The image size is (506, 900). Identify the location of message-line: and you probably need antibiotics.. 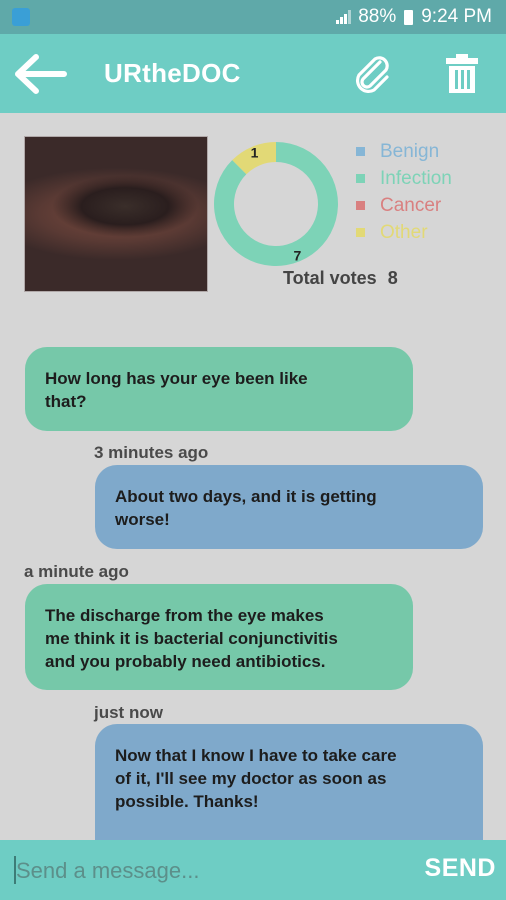
(185, 661).